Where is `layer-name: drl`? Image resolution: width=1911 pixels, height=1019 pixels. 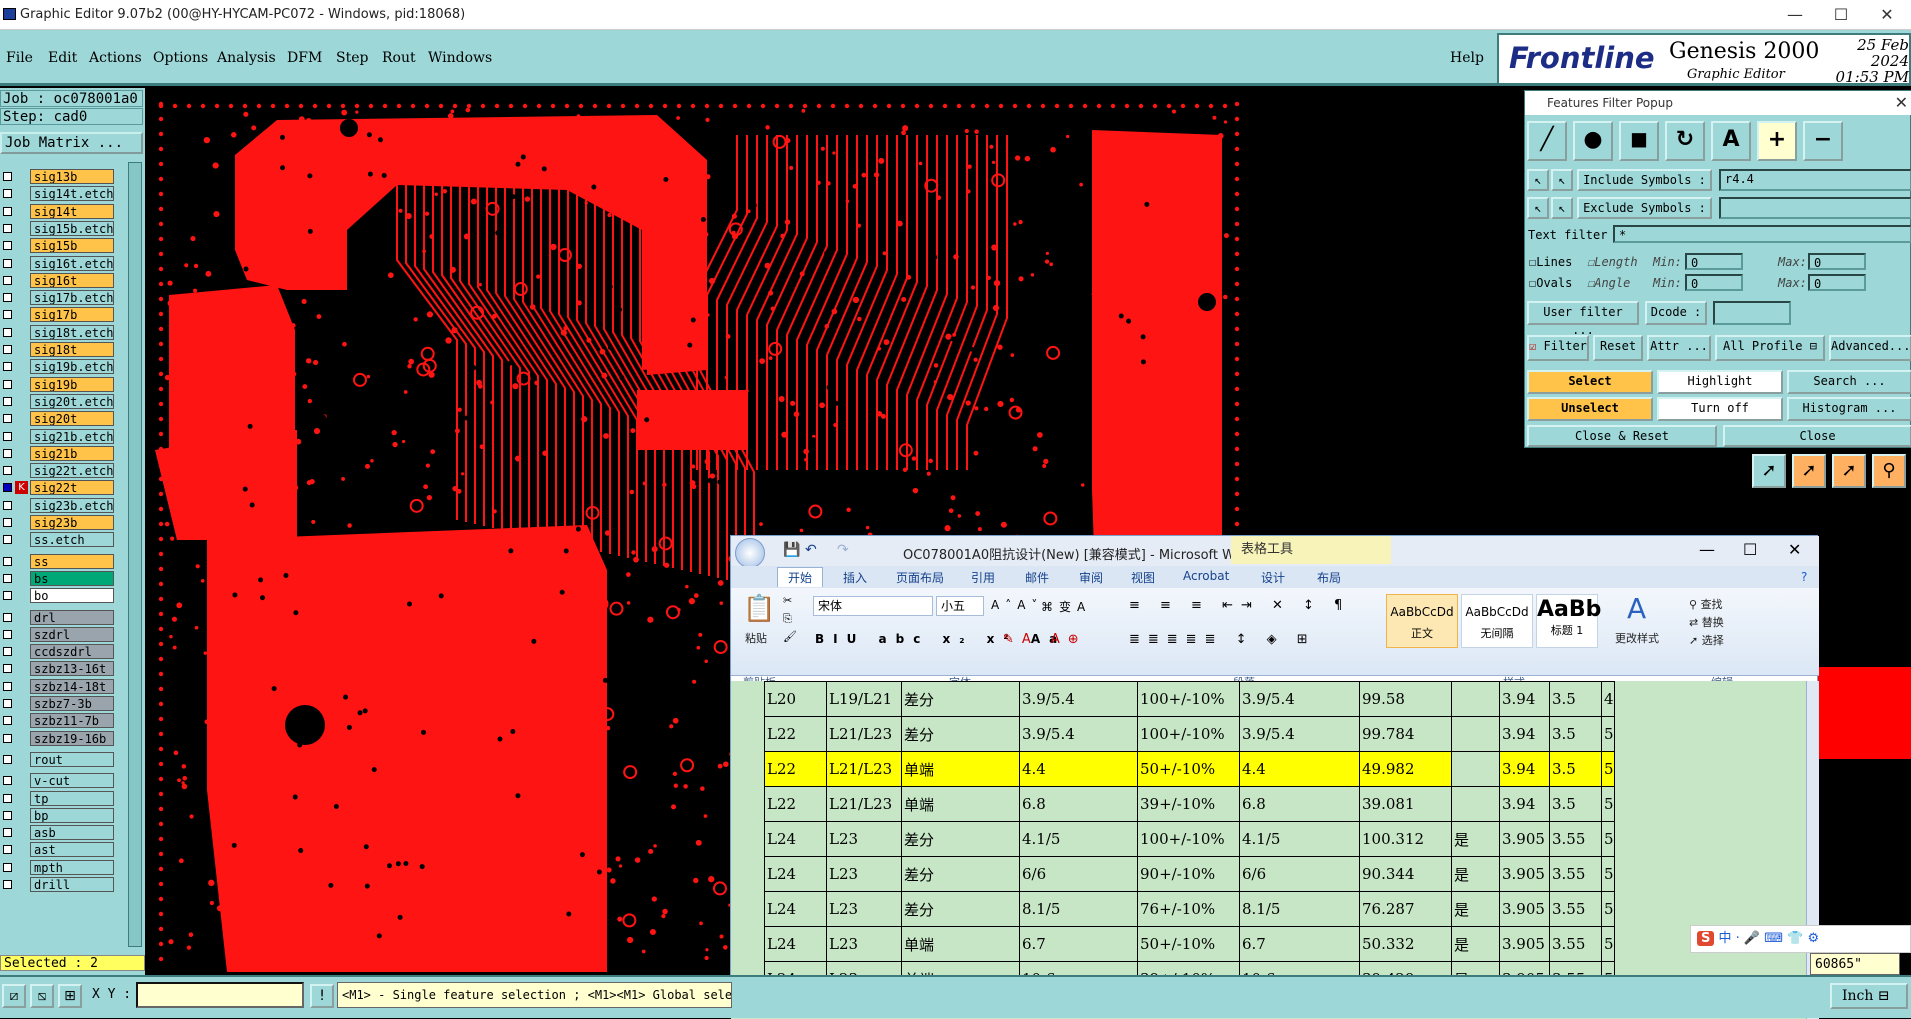 layer-name: drl is located at coordinates (72, 617).